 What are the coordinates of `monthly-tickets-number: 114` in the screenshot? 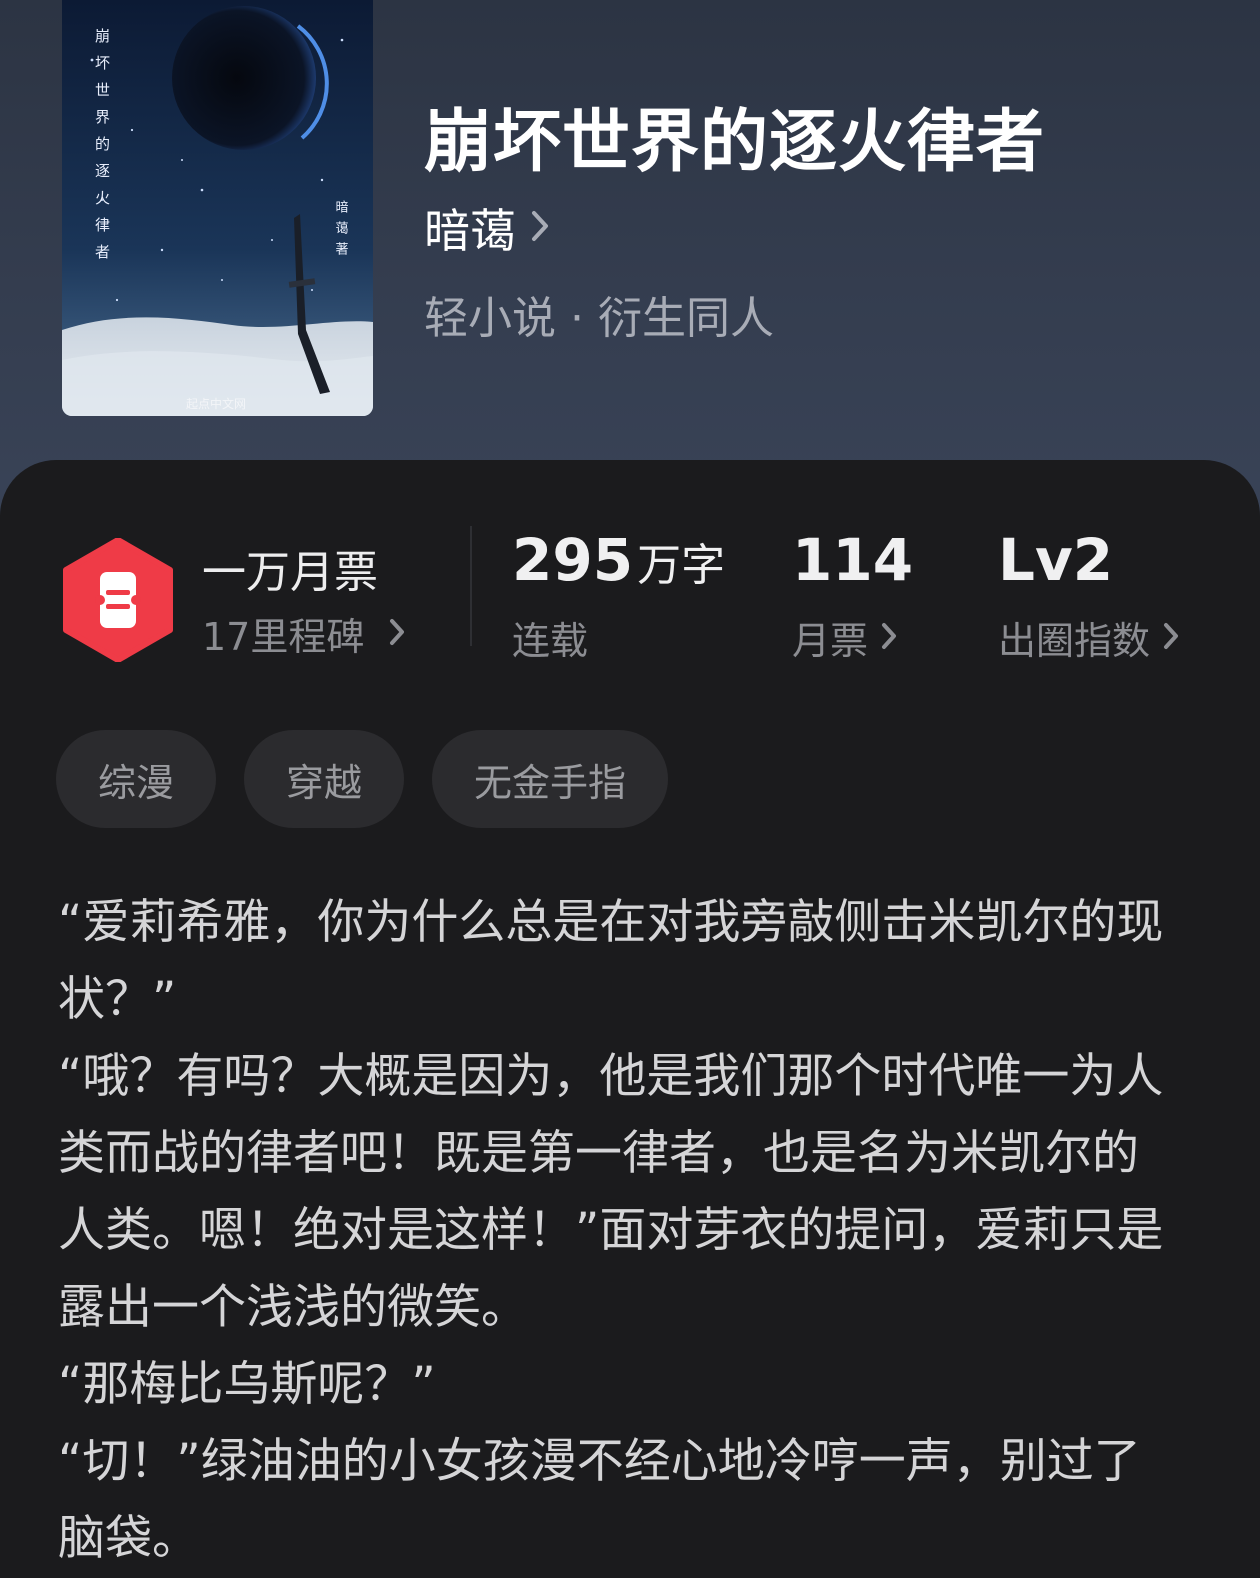 It's located at (853, 560).